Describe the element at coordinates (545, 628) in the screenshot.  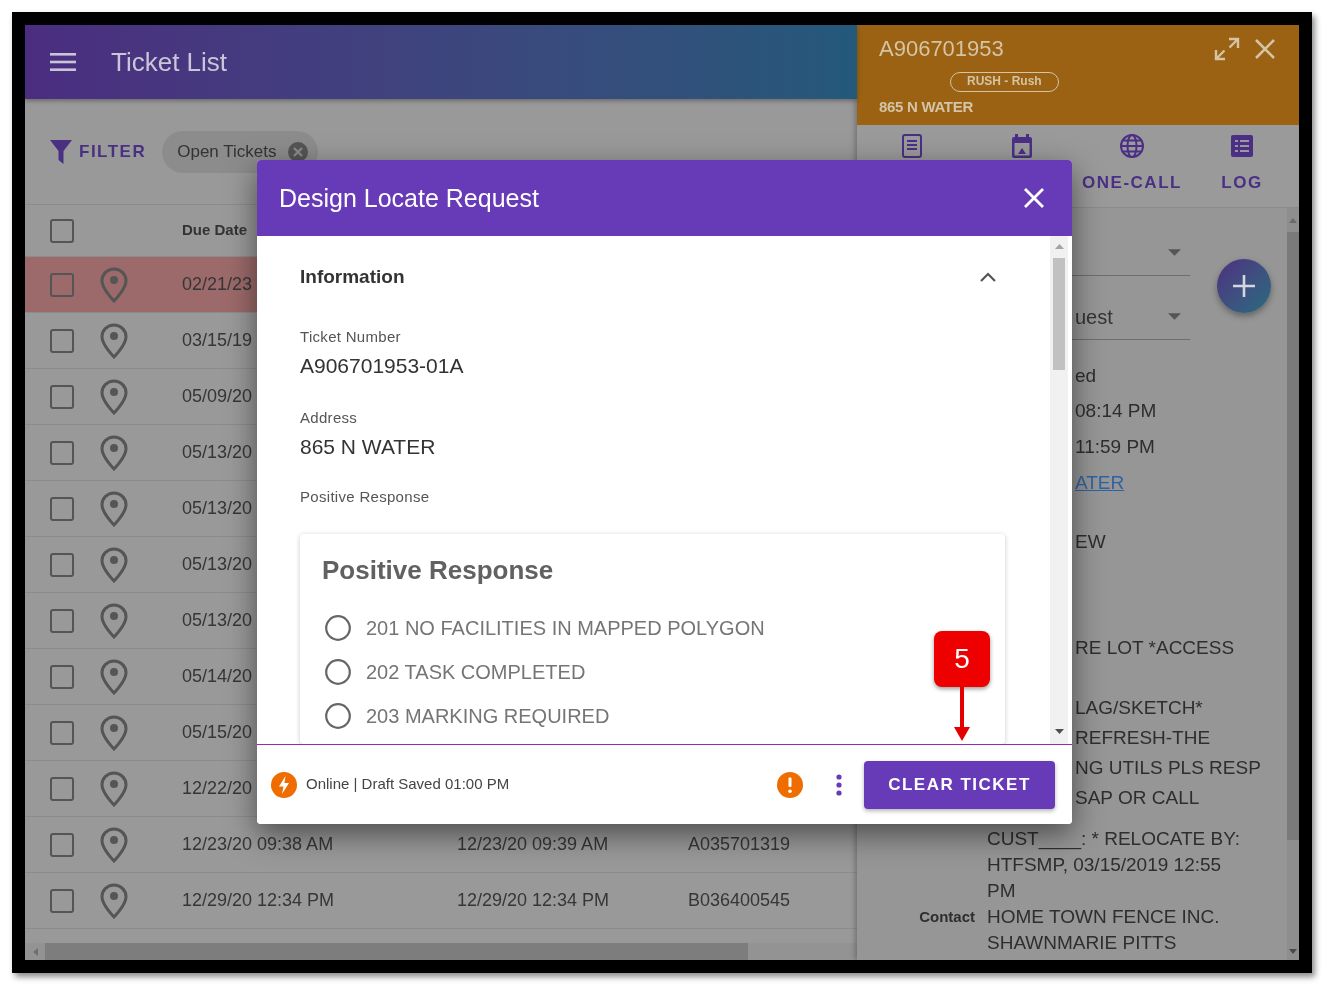
I see `radio-option: 201 NO FACILITIES IN MAPPED POLYGON` at that location.